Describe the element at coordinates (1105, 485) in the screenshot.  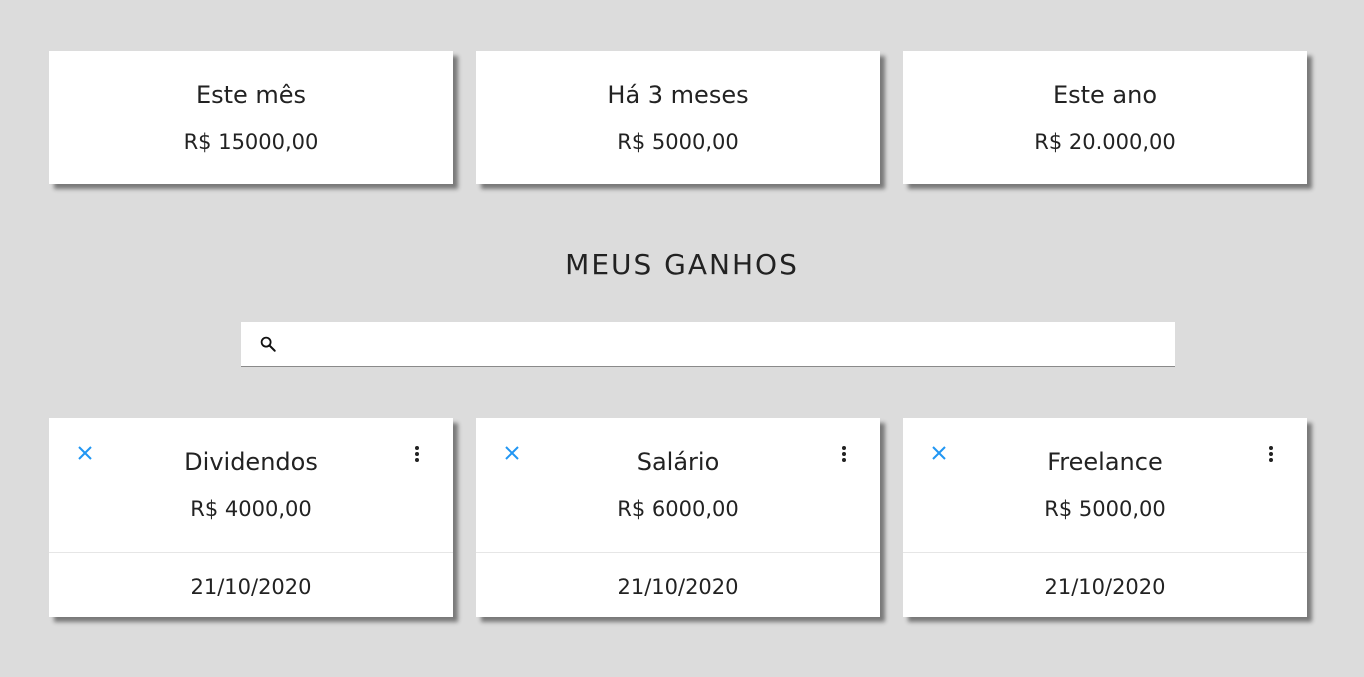
I see `income-card-header: Freelance R$ 5000,00` at that location.